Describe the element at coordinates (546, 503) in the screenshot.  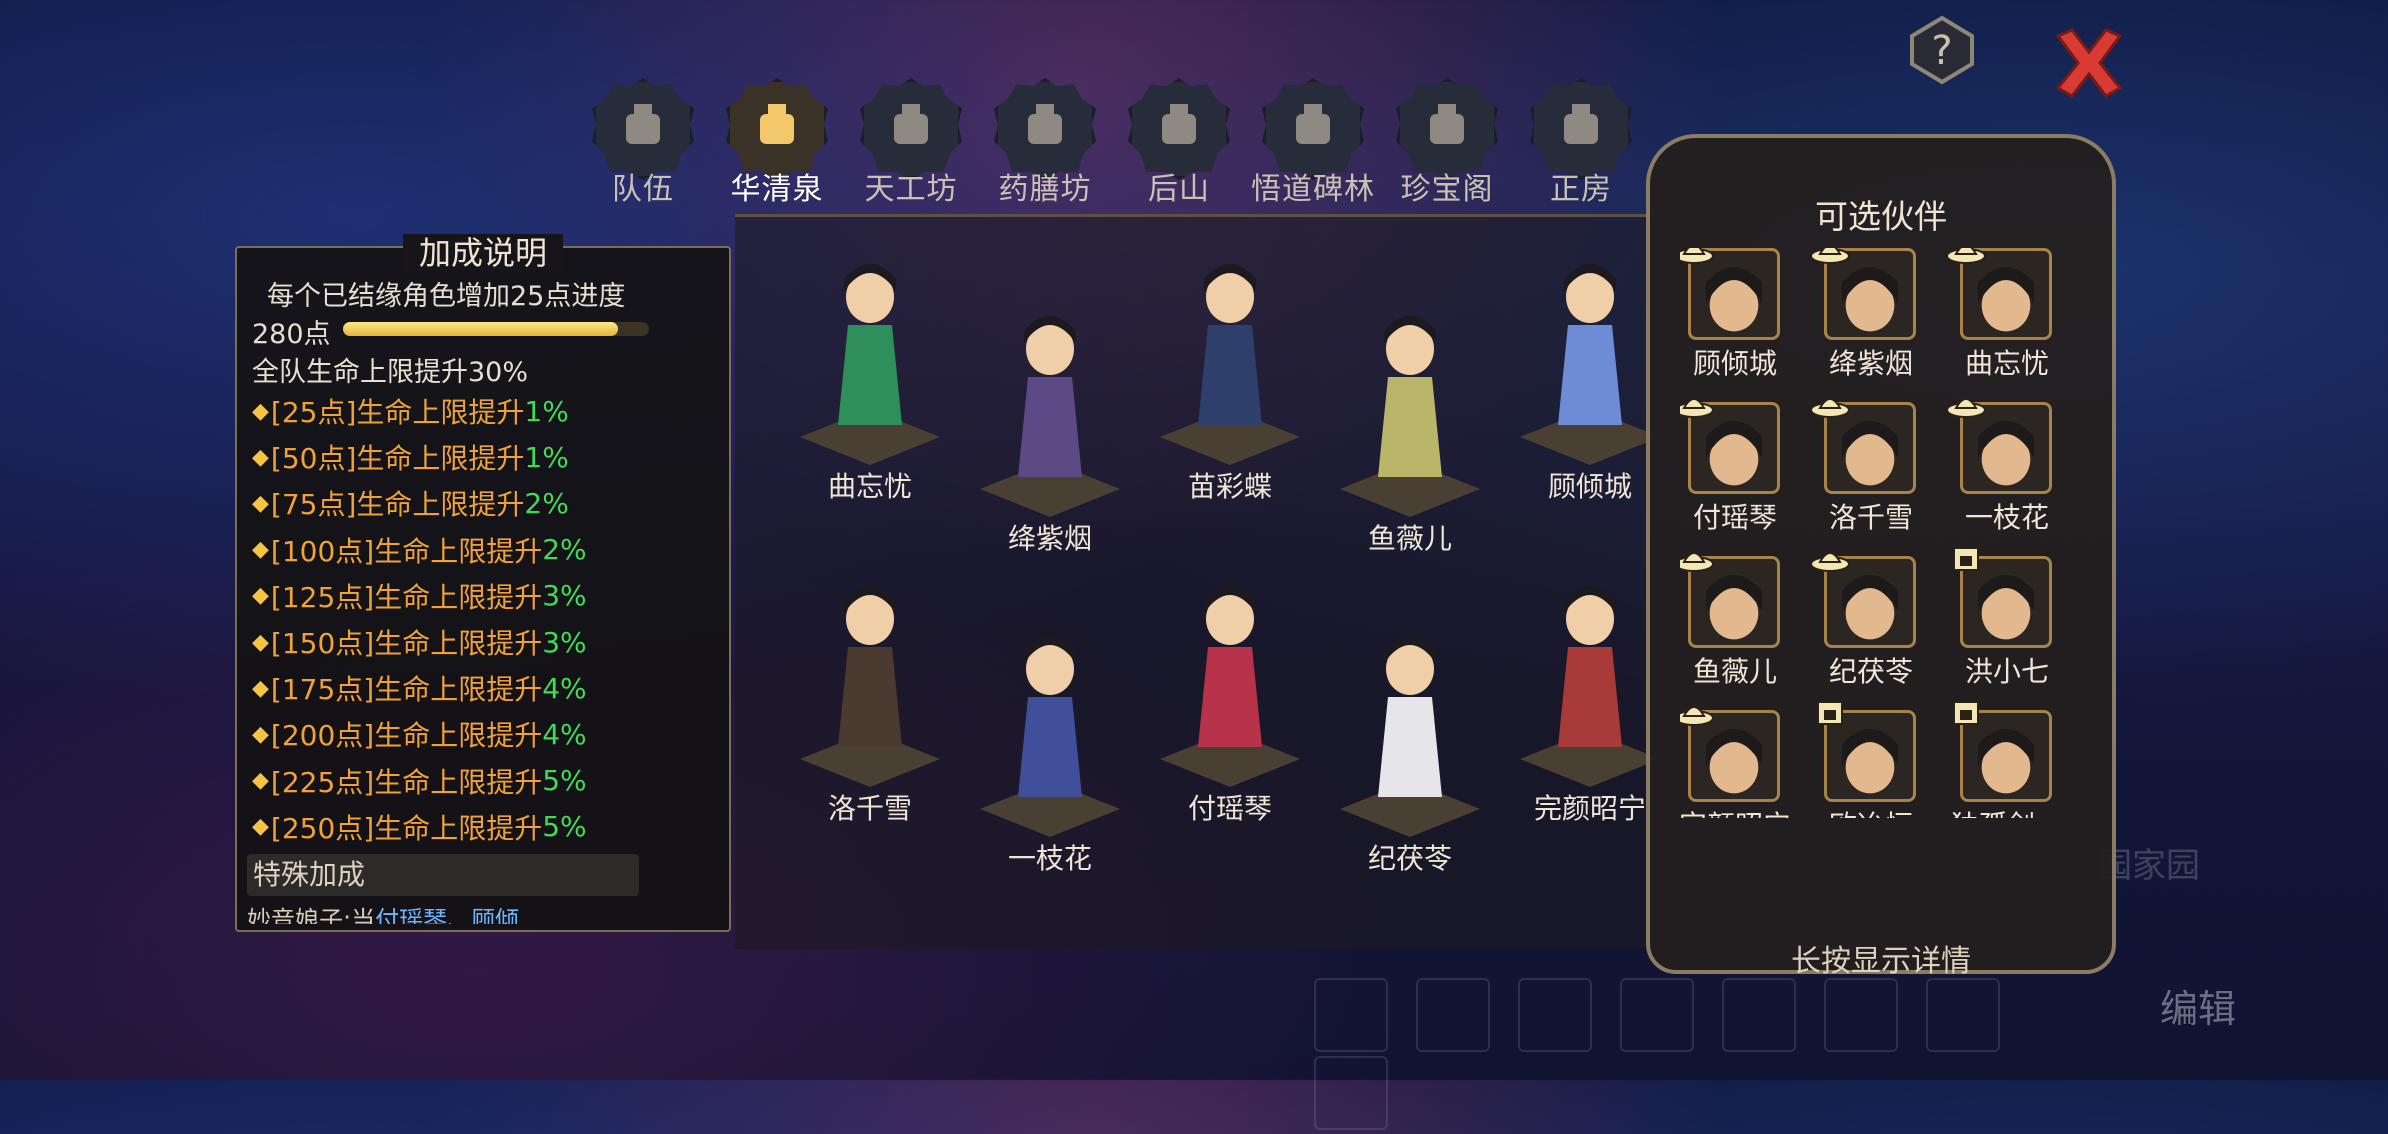
I see `tier-value: 2%` at that location.